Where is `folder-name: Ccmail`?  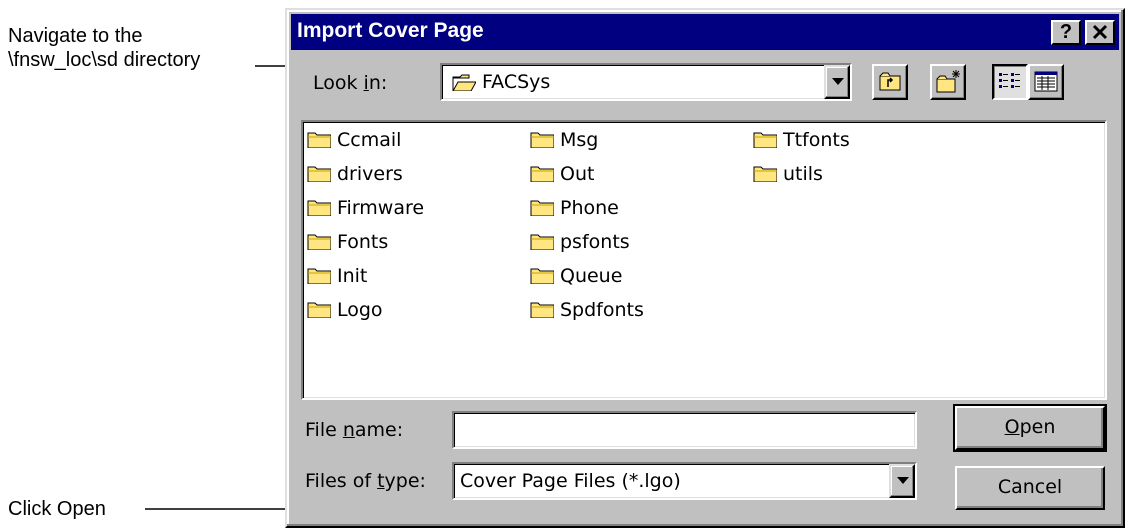 folder-name: Ccmail is located at coordinates (369, 140).